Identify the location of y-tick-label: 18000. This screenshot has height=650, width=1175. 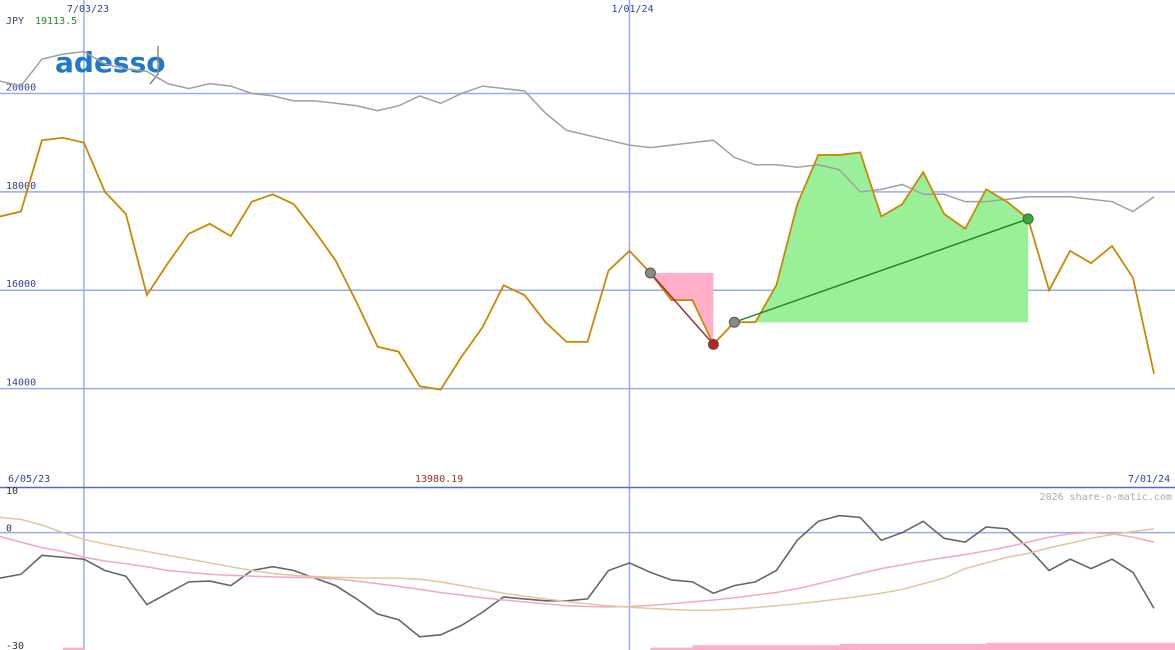
(21, 186).